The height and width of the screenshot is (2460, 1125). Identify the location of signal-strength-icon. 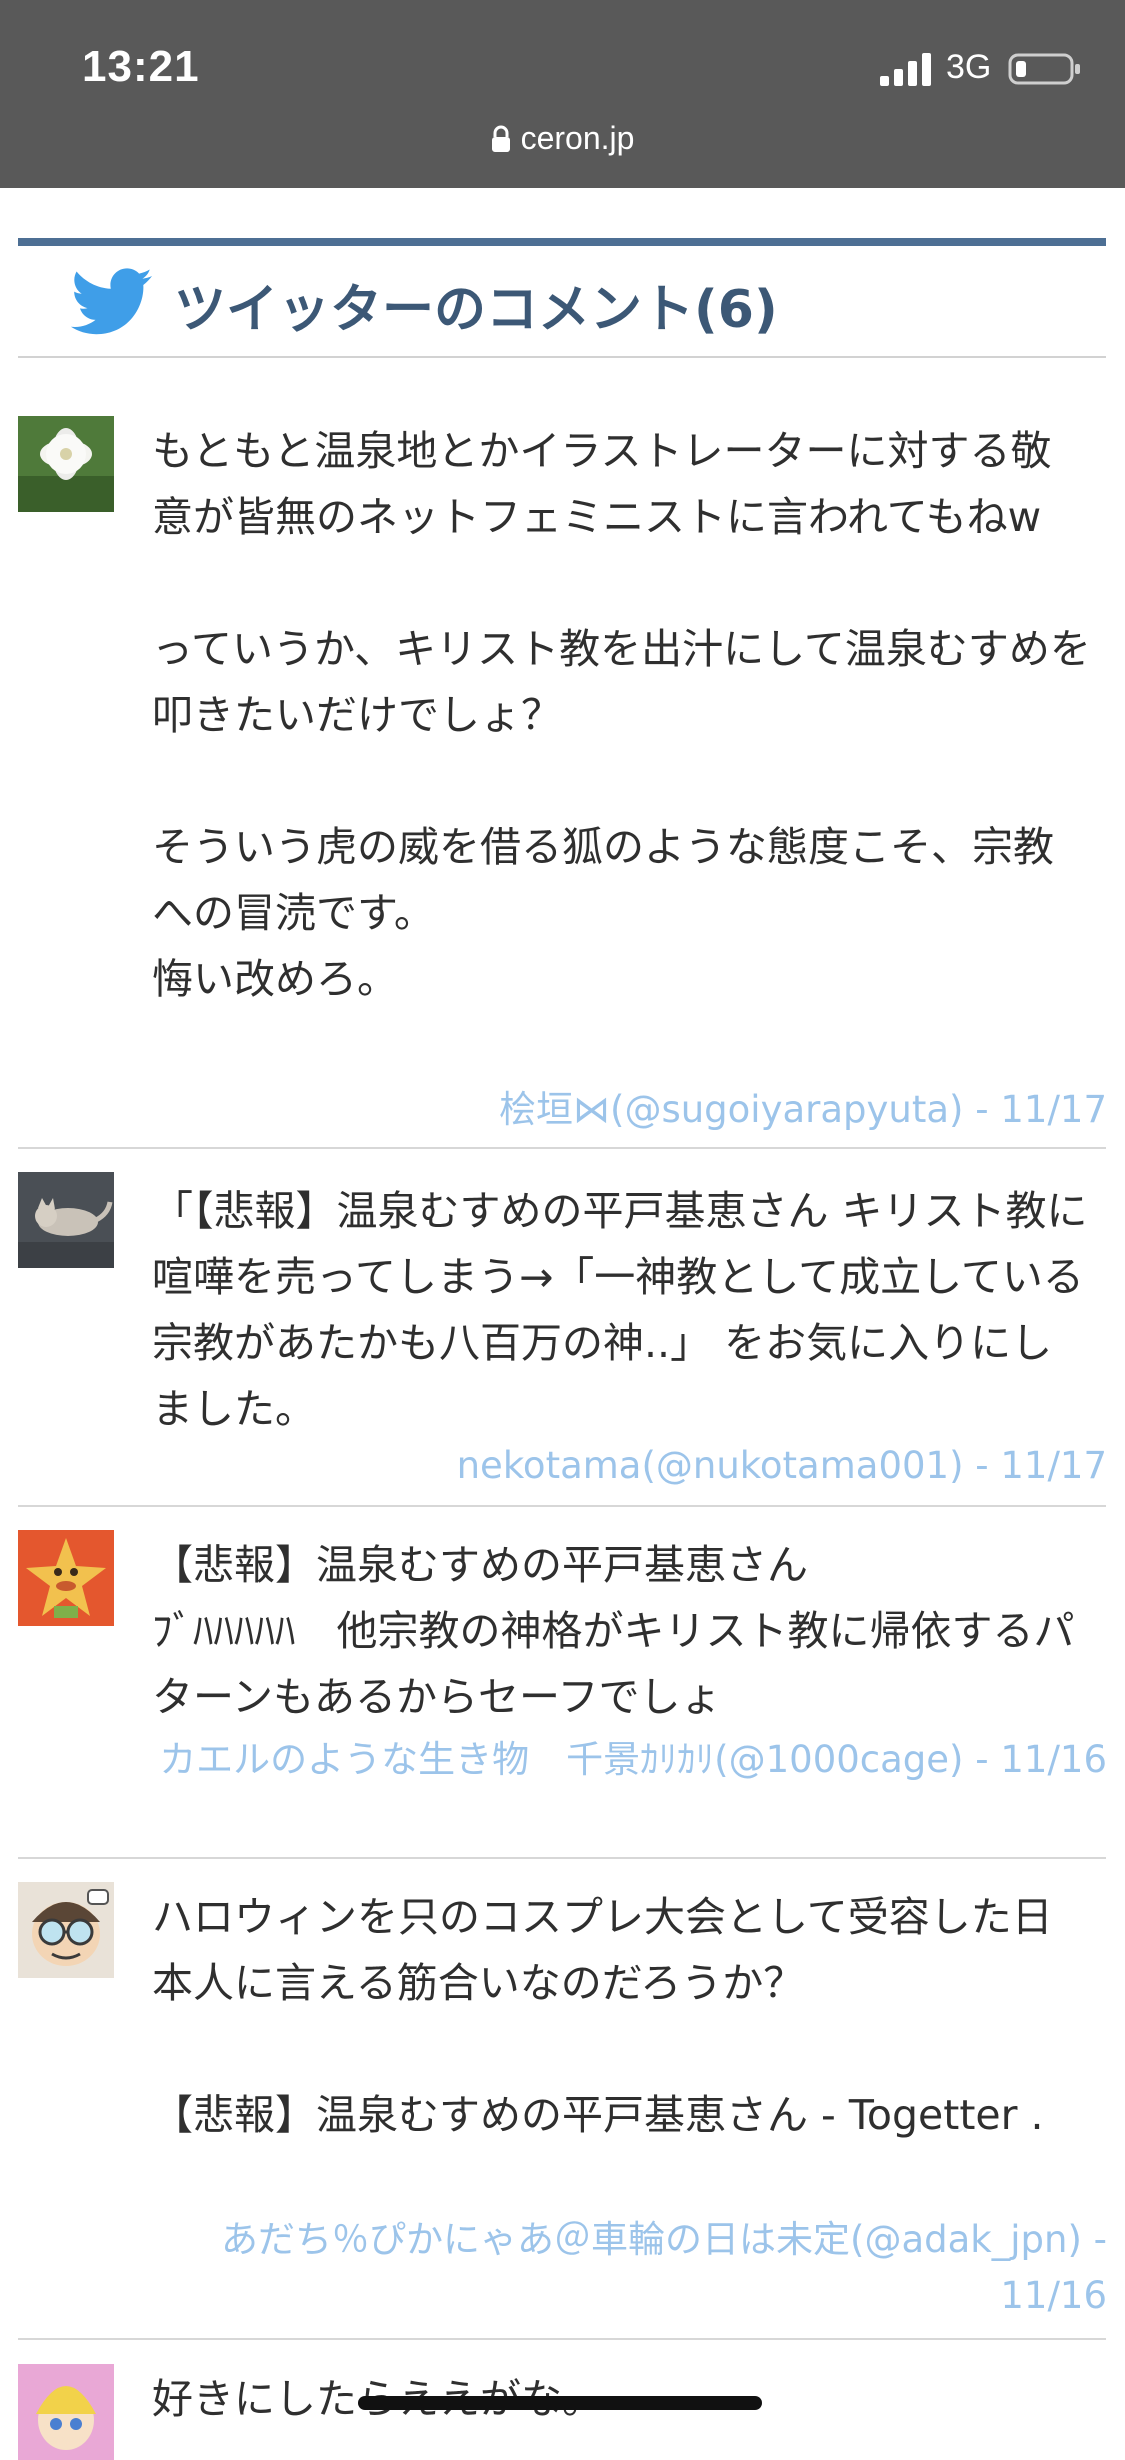
(905, 69).